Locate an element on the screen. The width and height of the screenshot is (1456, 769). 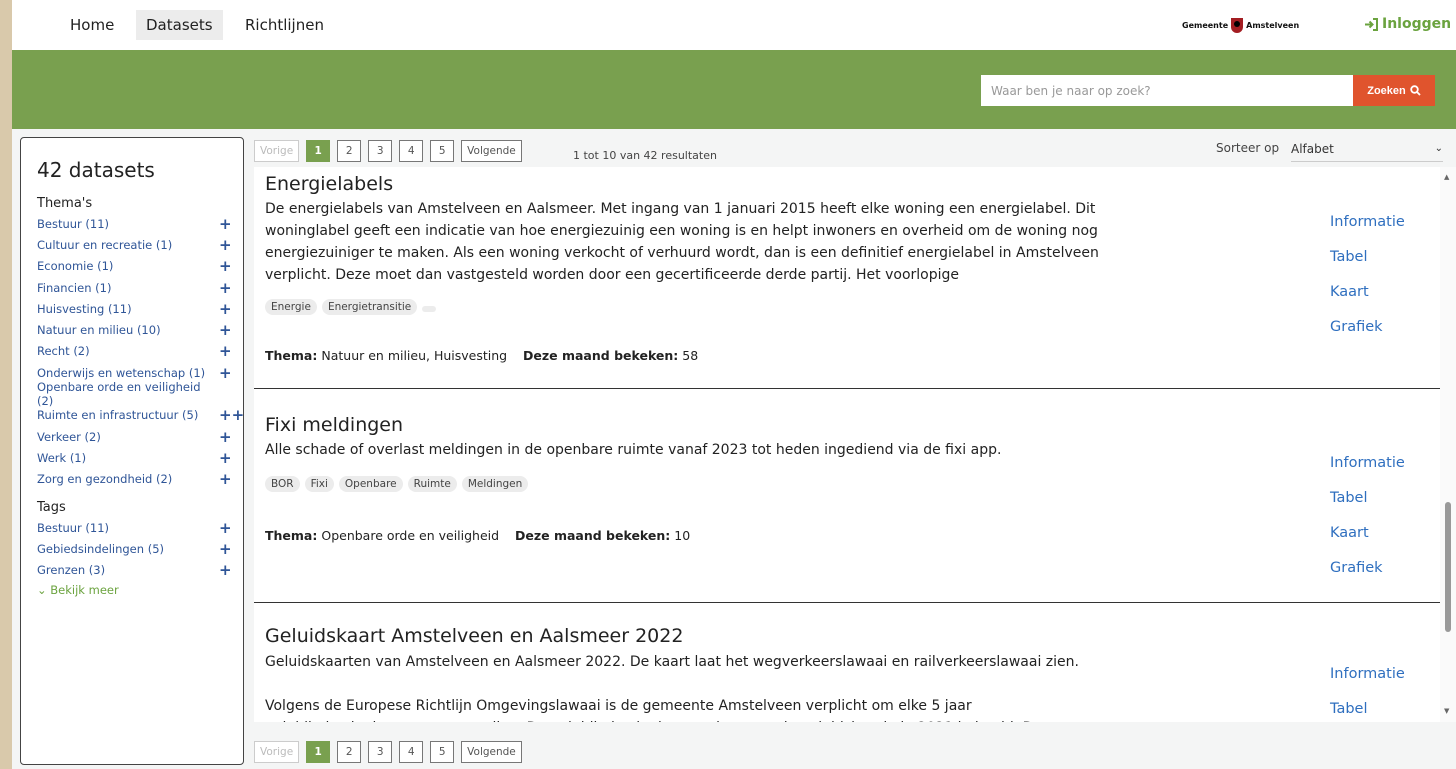
facet-label: Economie (1) is located at coordinates (75, 266).